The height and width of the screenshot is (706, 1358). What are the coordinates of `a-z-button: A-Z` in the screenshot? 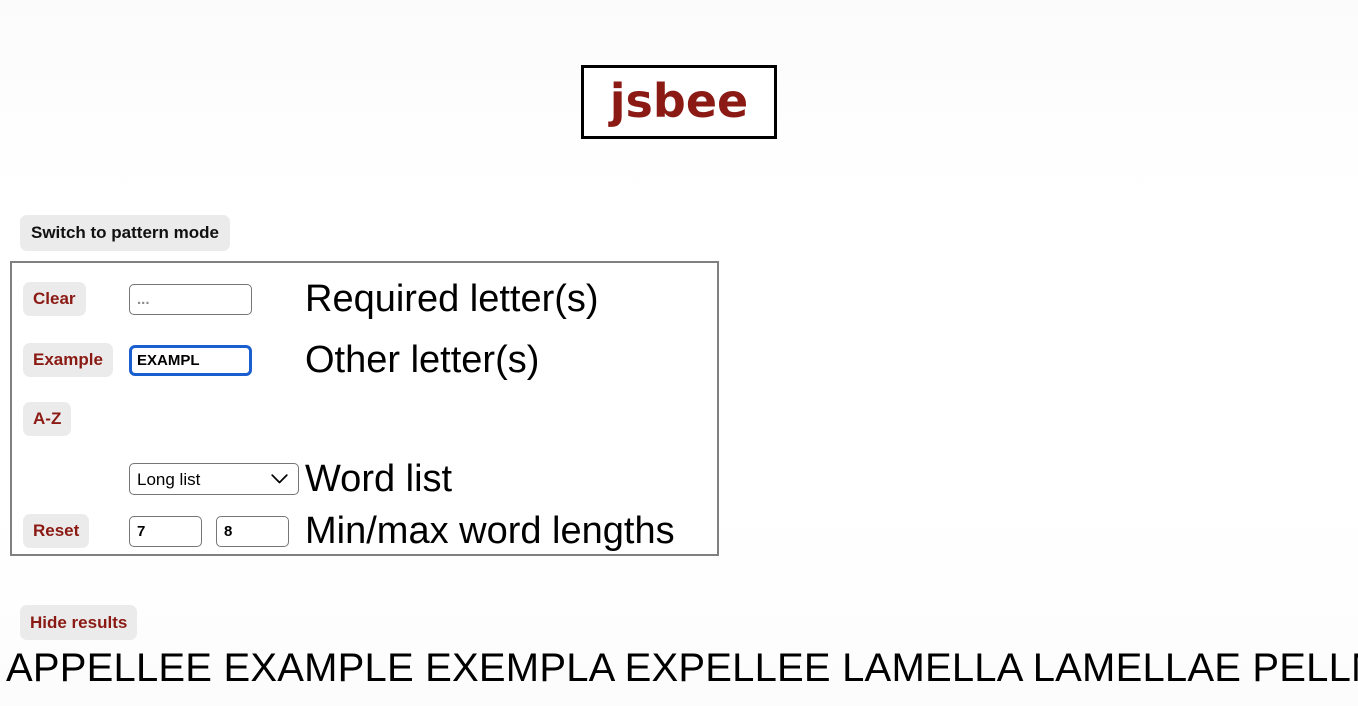 It's located at (47, 419).